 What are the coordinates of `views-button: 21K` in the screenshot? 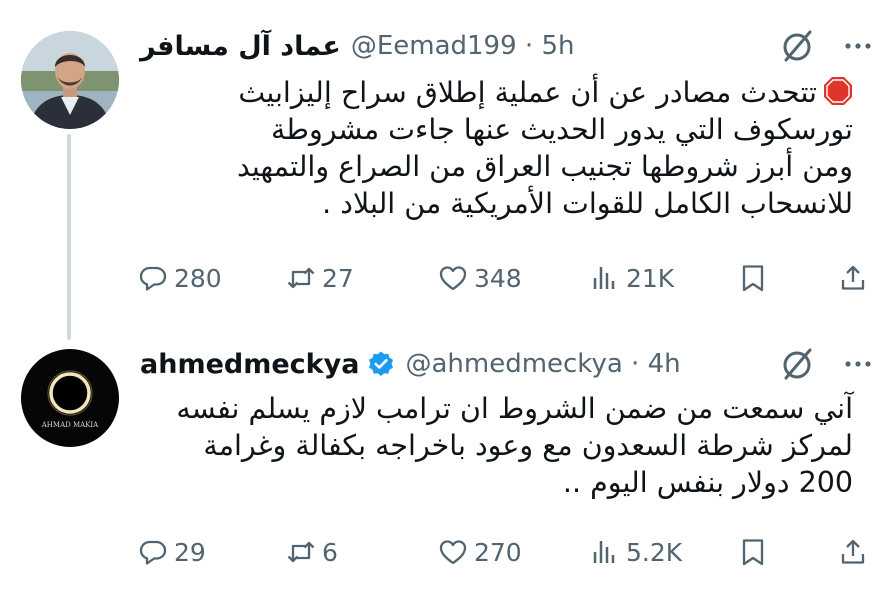 It's located at (632, 278).